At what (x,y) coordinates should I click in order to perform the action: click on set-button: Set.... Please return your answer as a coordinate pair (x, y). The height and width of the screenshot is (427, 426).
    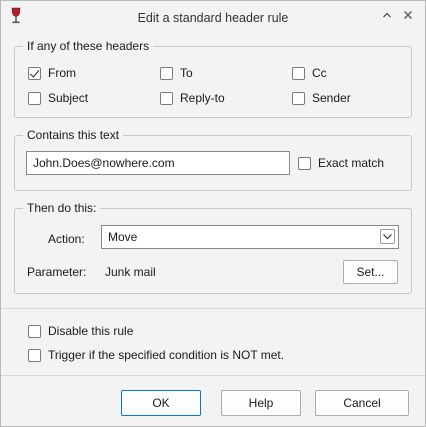
    Looking at the image, I should click on (370, 272).